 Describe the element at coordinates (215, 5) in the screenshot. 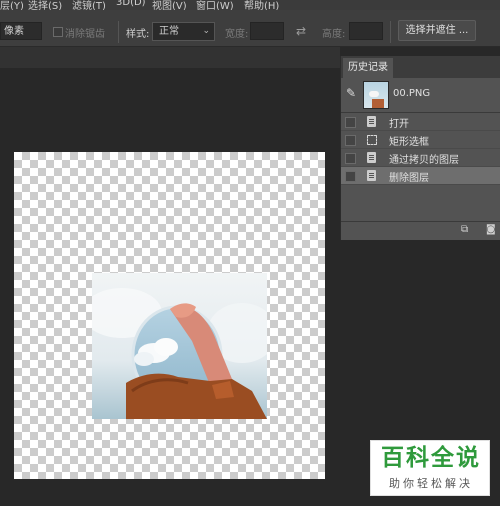

I see `menu-window: 窗口(W)` at that location.